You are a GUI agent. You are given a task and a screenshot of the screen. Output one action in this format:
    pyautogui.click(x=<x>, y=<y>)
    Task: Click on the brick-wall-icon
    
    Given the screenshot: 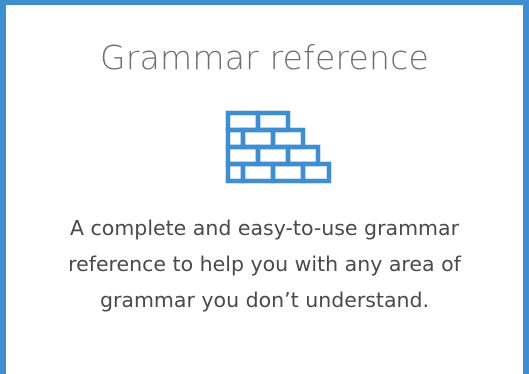 What is the action you would take?
    pyautogui.click(x=278, y=148)
    